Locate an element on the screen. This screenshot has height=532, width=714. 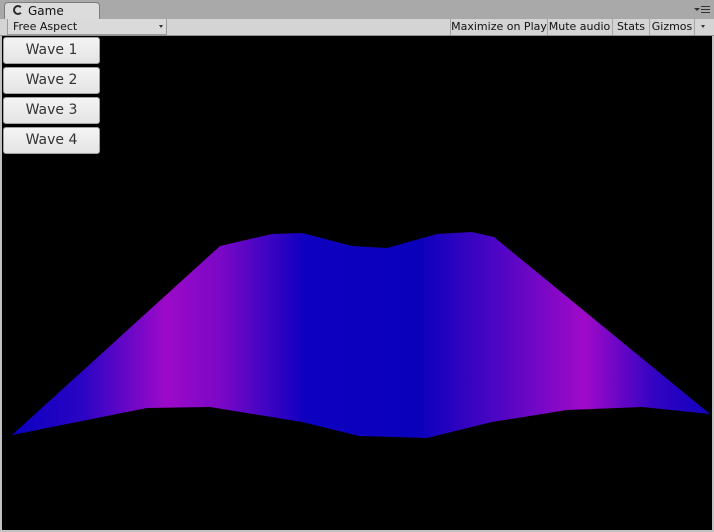
tab-game: Game is located at coordinates (52, 10).